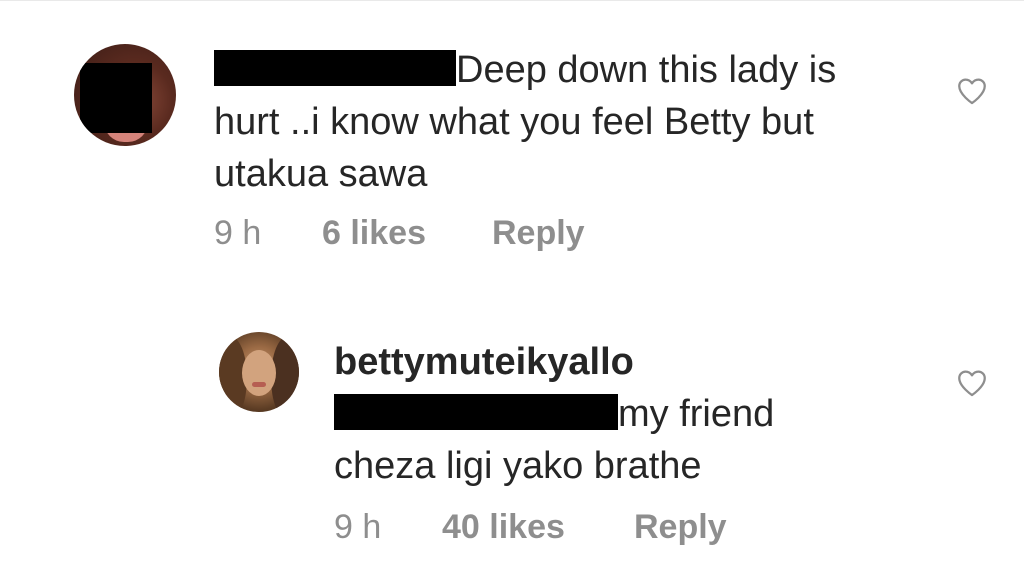  Describe the element at coordinates (476, 412) in the screenshot. I see `redacted-mention` at that location.